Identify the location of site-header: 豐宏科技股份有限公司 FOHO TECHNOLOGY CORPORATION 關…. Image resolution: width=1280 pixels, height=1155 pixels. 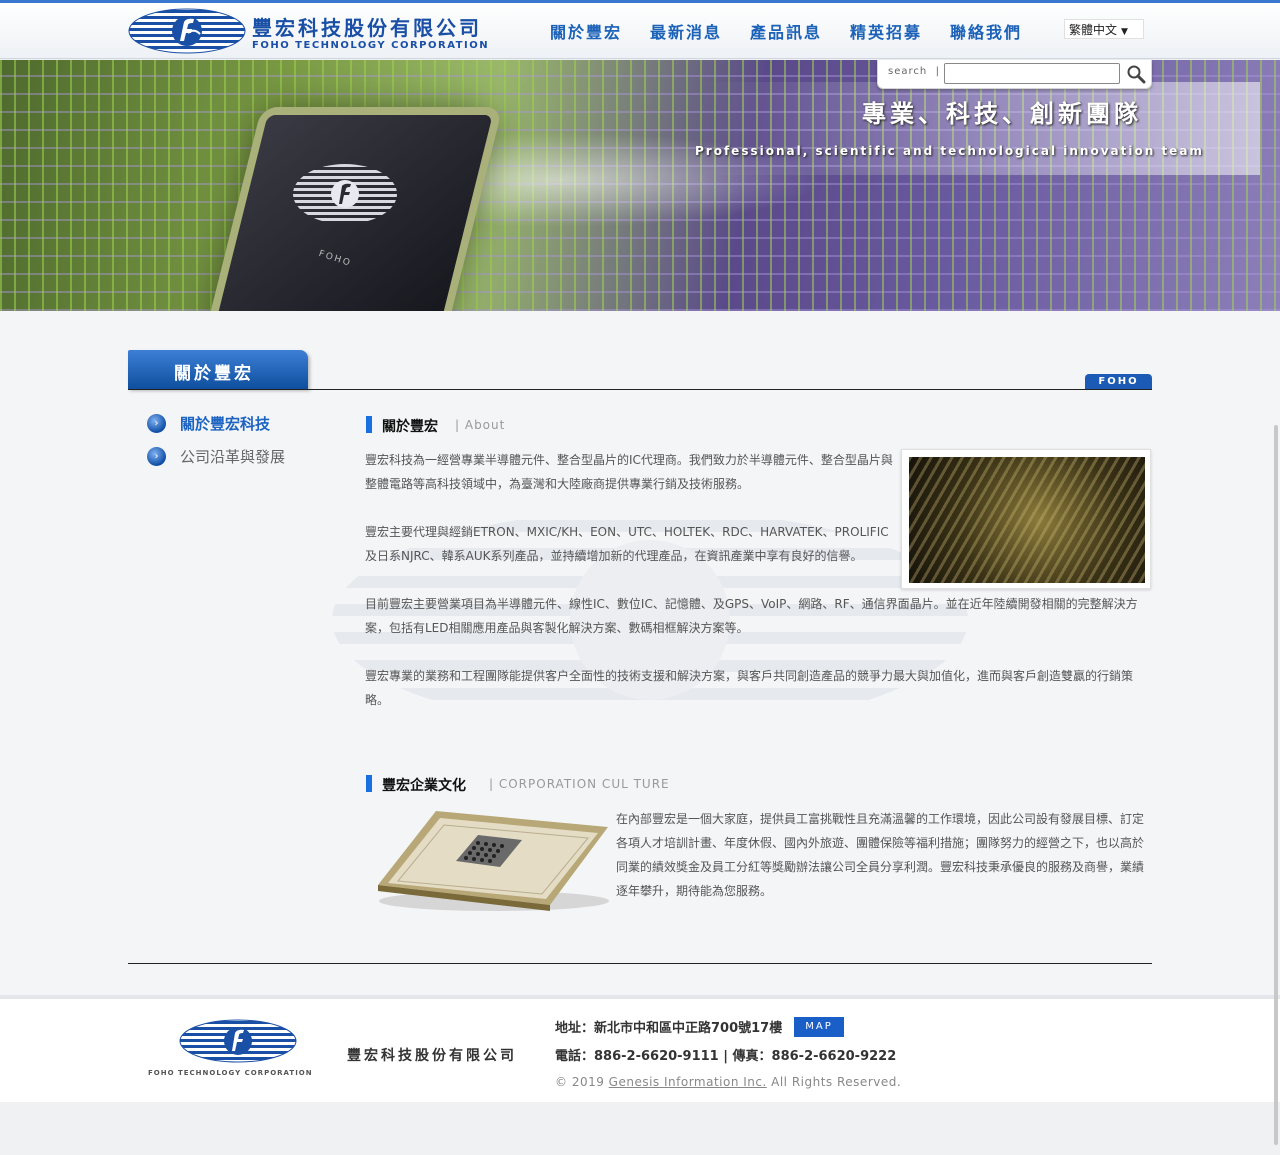
(640, 31).